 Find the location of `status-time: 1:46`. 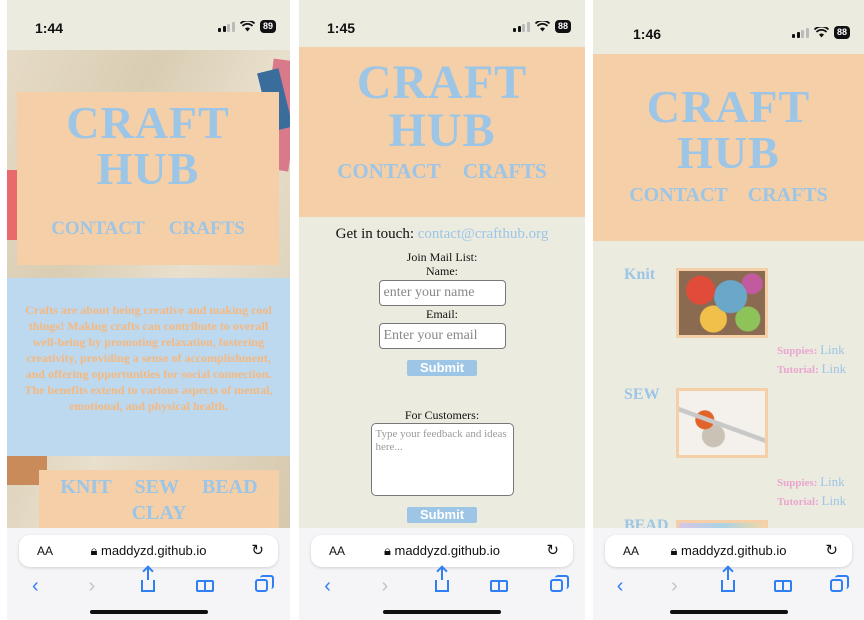

status-time: 1:46 is located at coordinates (647, 34).